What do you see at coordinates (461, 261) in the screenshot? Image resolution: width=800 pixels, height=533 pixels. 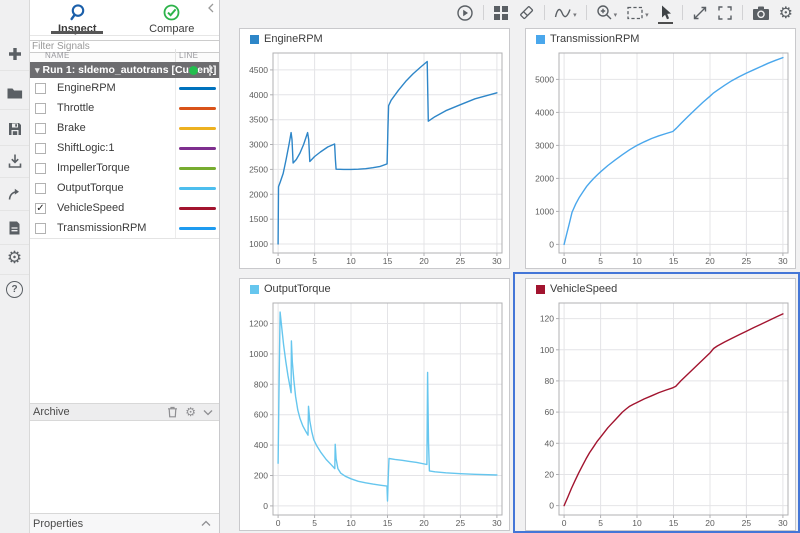 I see `svg-text: 25` at bounding box center [461, 261].